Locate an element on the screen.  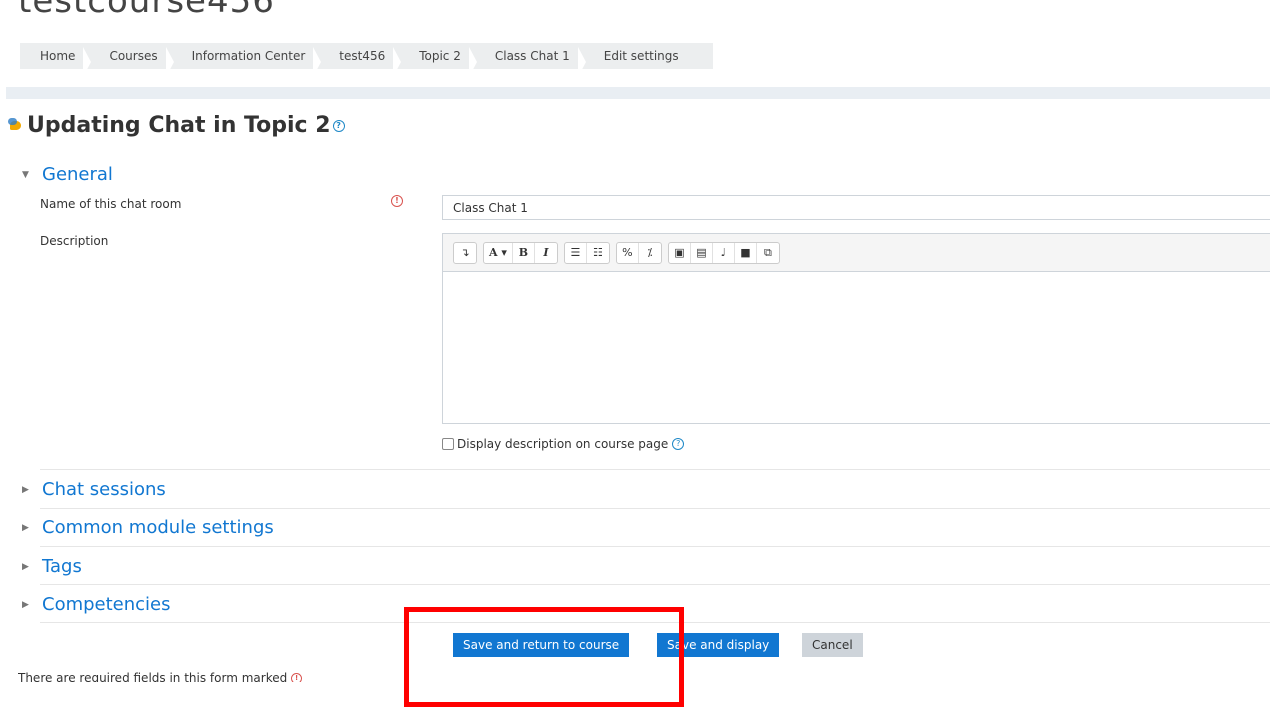
section-tags-label: Tags is located at coordinates (62, 566).